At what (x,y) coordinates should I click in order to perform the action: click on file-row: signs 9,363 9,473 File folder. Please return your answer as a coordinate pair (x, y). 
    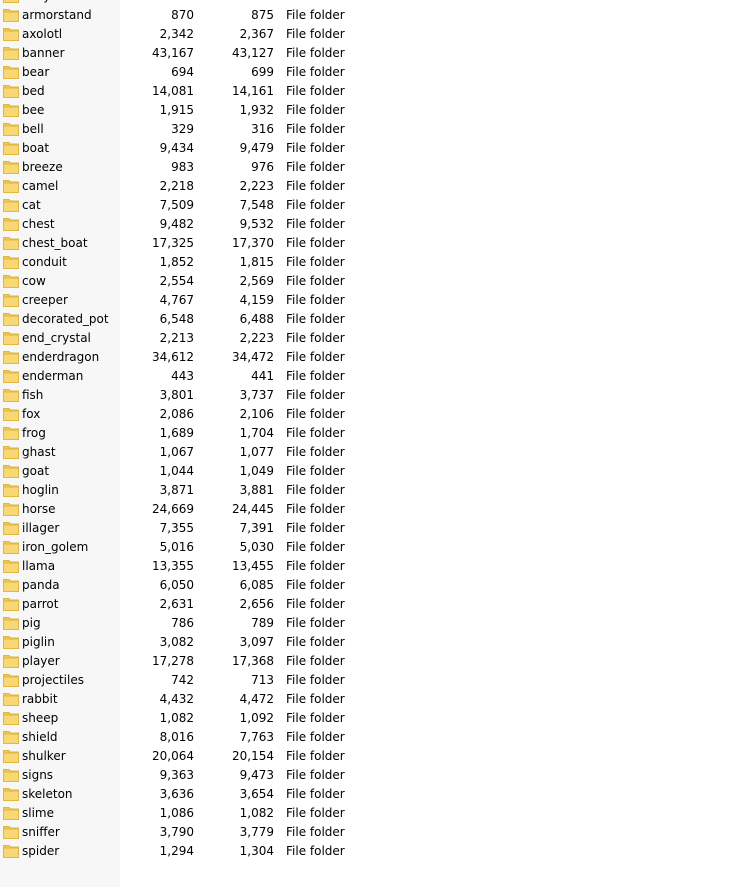
    Looking at the image, I should click on (366, 775).